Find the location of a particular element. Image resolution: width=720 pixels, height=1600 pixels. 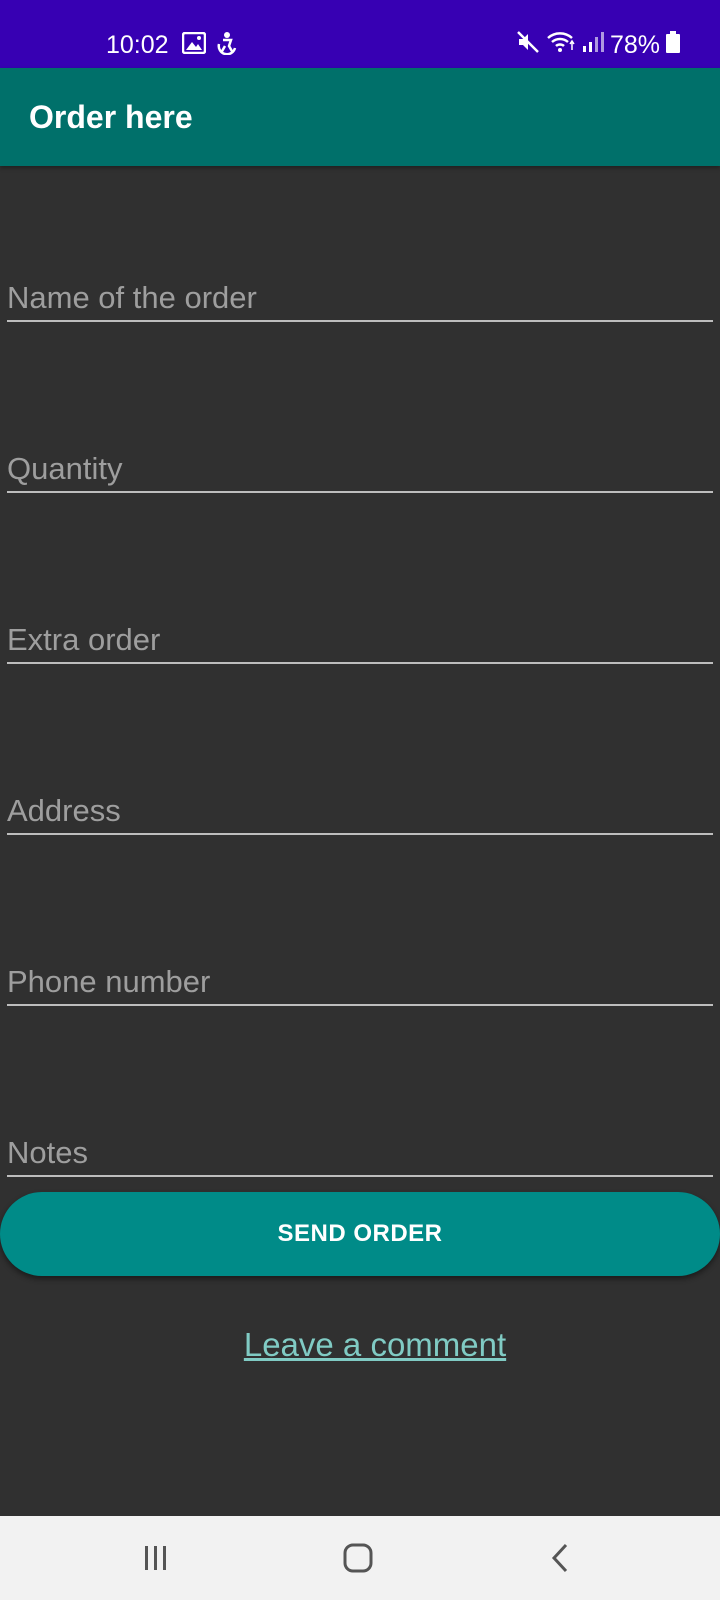

status-time: 10:02 is located at coordinates (137, 45).